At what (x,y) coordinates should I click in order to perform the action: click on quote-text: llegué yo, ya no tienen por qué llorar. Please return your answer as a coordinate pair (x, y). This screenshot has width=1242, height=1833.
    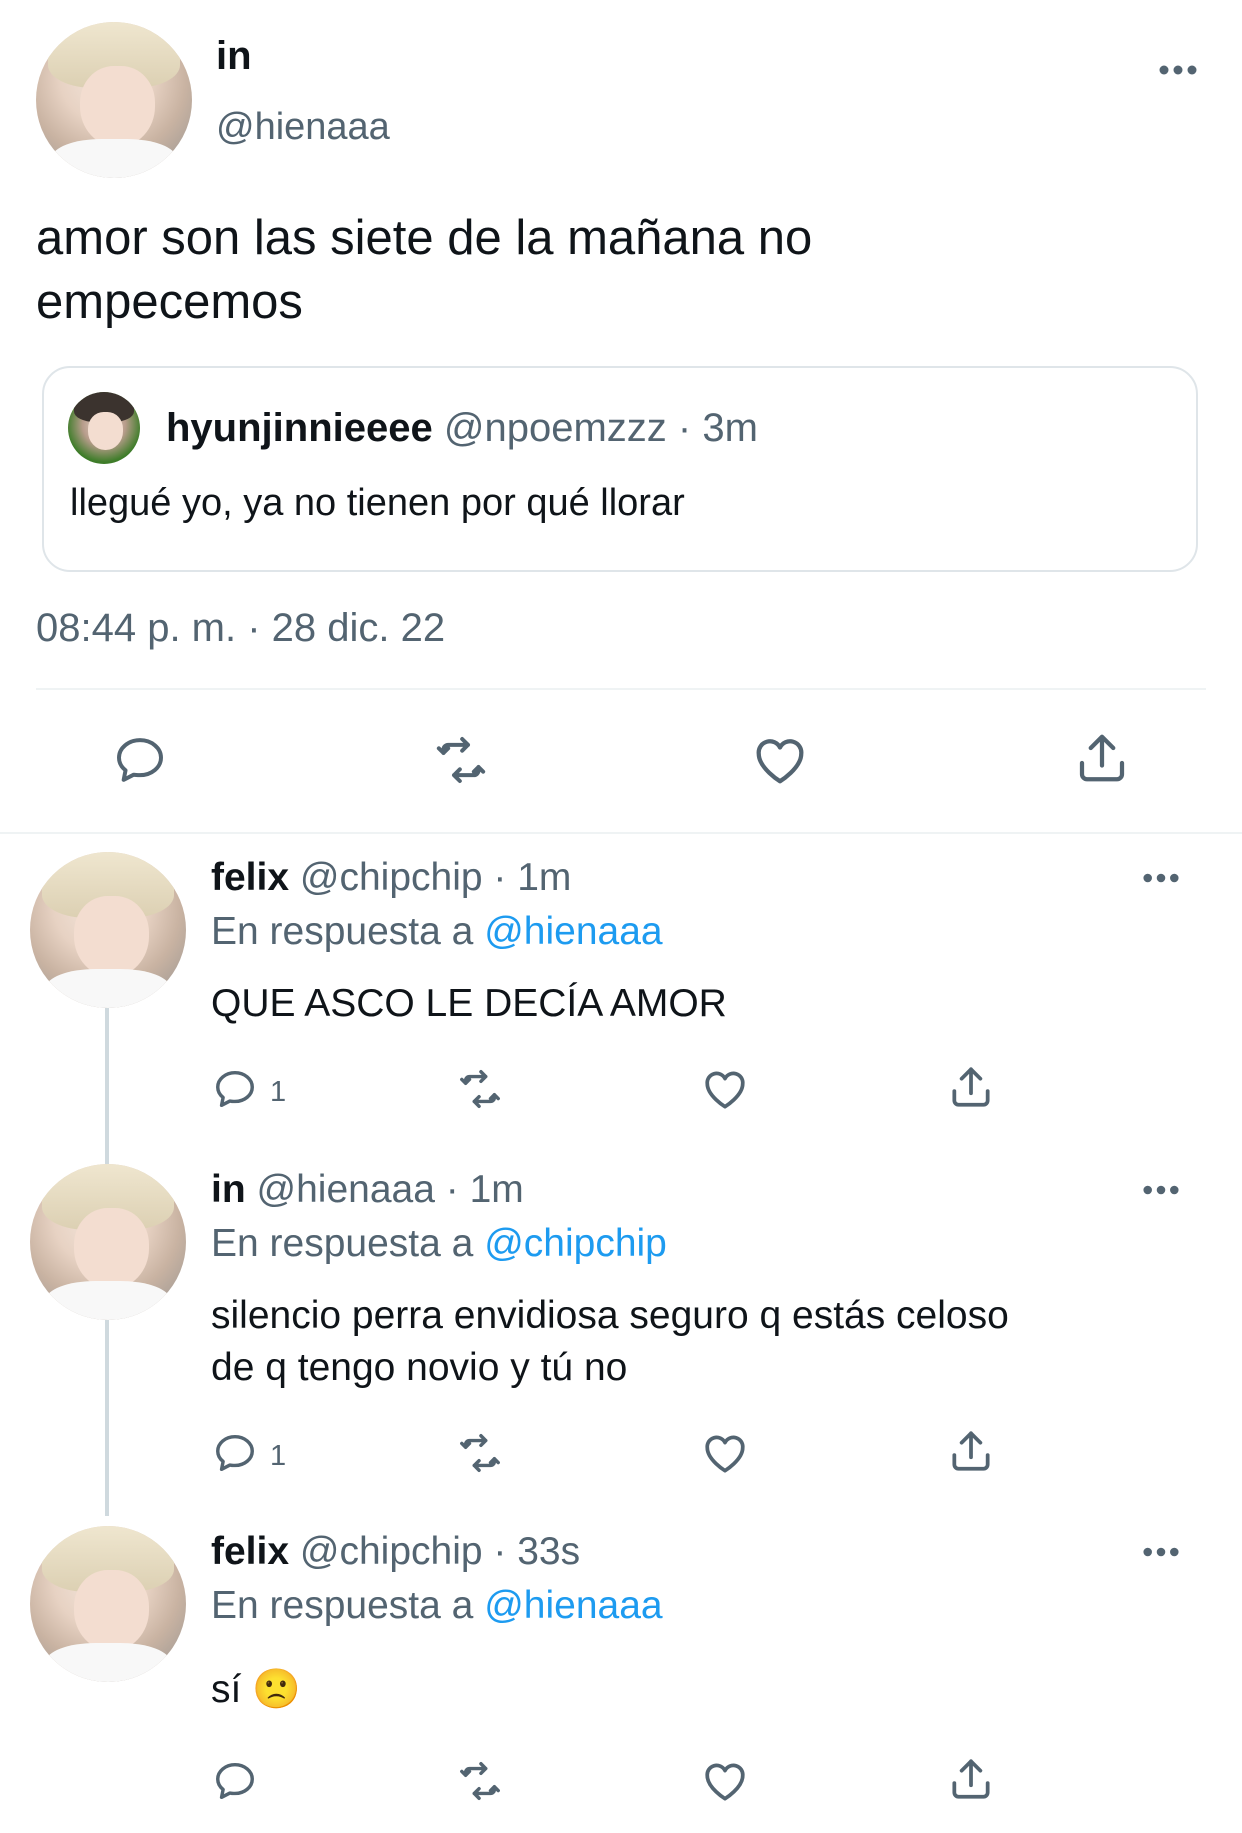
    Looking at the image, I should click on (377, 503).